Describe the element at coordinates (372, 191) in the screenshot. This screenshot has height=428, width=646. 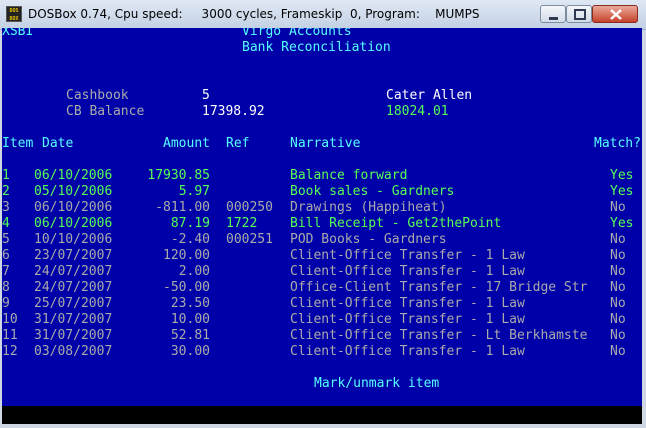
I see `row-narrative: Book sales - Gardners` at that location.